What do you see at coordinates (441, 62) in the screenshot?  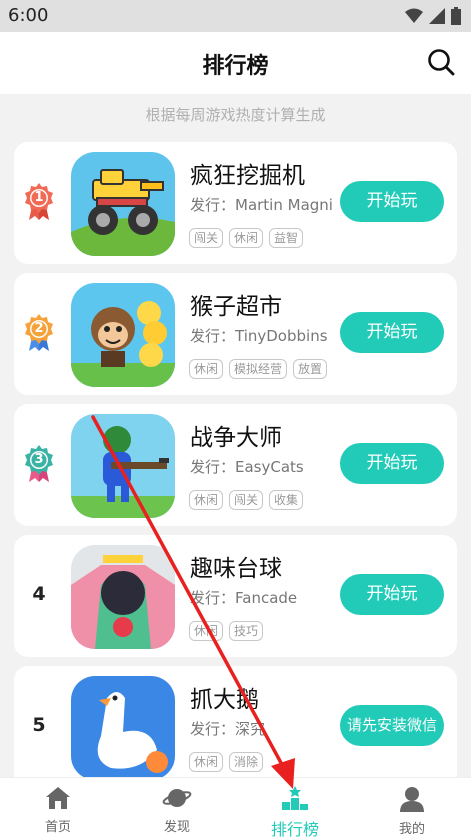 I see `search-icon` at bounding box center [441, 62].